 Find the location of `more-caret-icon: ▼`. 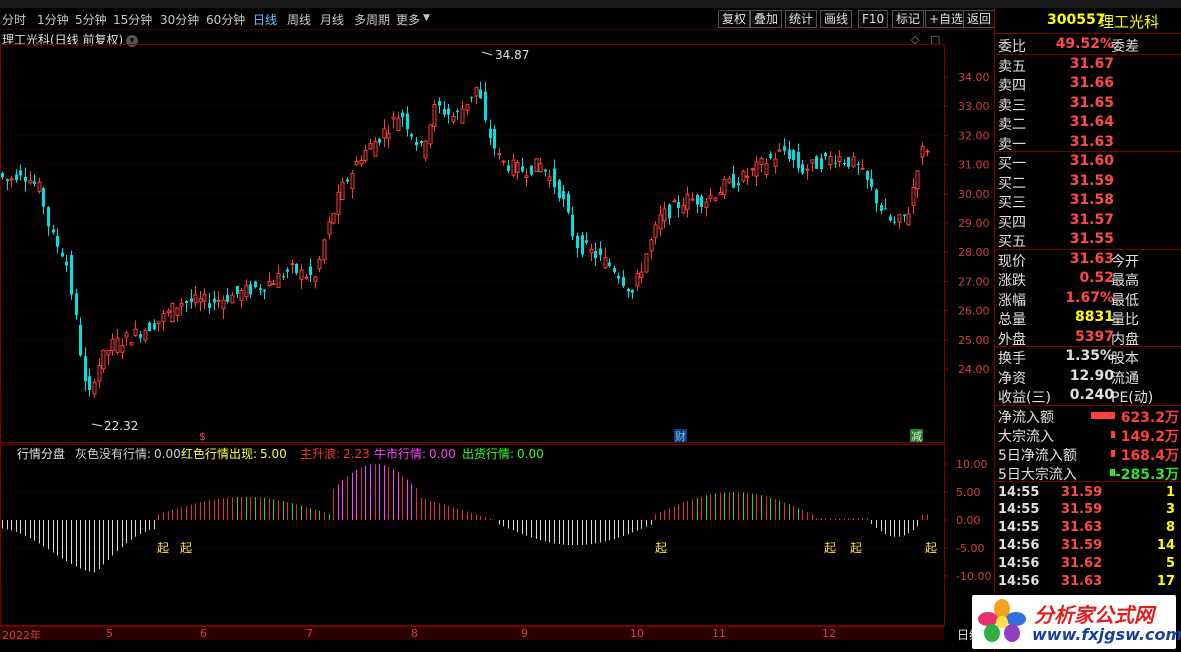

more-caret-icon: ▼ is located at coordinates (426, 18).